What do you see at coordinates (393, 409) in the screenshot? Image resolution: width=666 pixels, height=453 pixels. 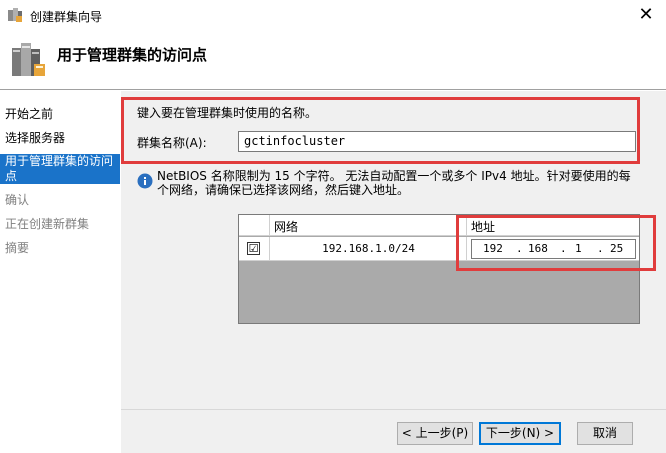 I see `footer-divider` at bounding box center [393, 409].